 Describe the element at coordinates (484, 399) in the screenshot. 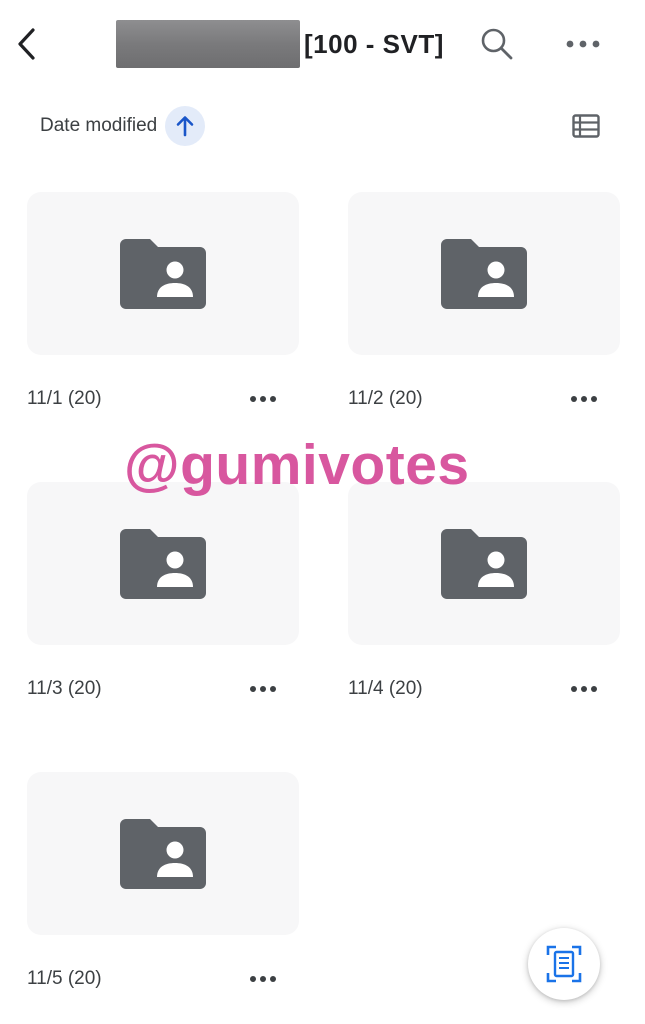

I see `folder-card-footer: 11/2 (20)` at that location.